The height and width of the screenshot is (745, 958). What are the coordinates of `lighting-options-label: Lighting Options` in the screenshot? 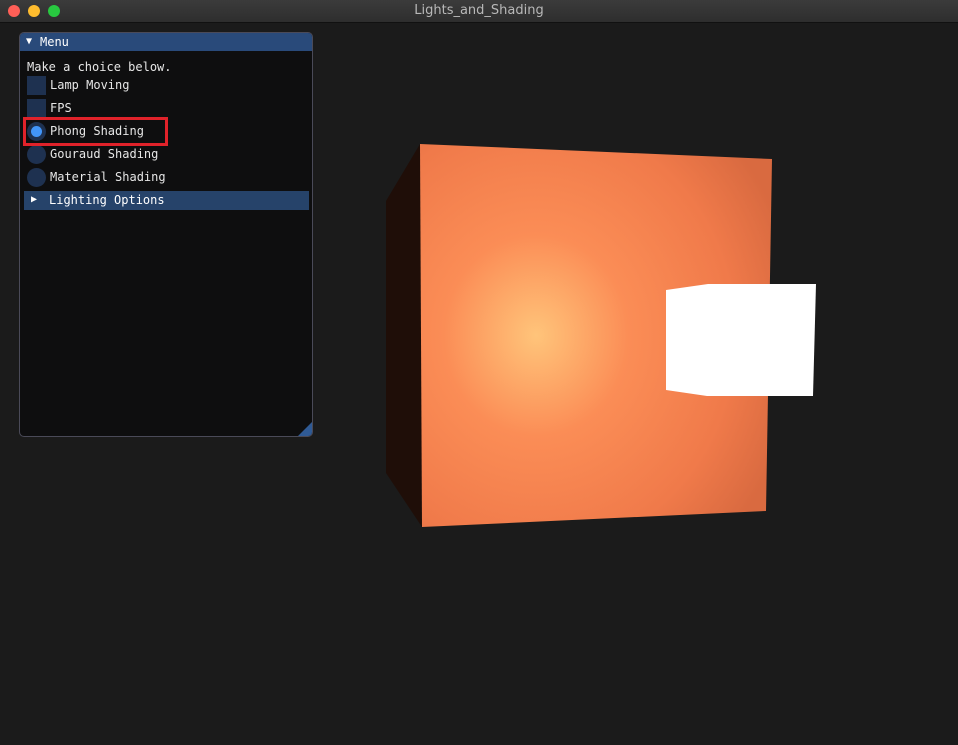 It's located at (107, 200).